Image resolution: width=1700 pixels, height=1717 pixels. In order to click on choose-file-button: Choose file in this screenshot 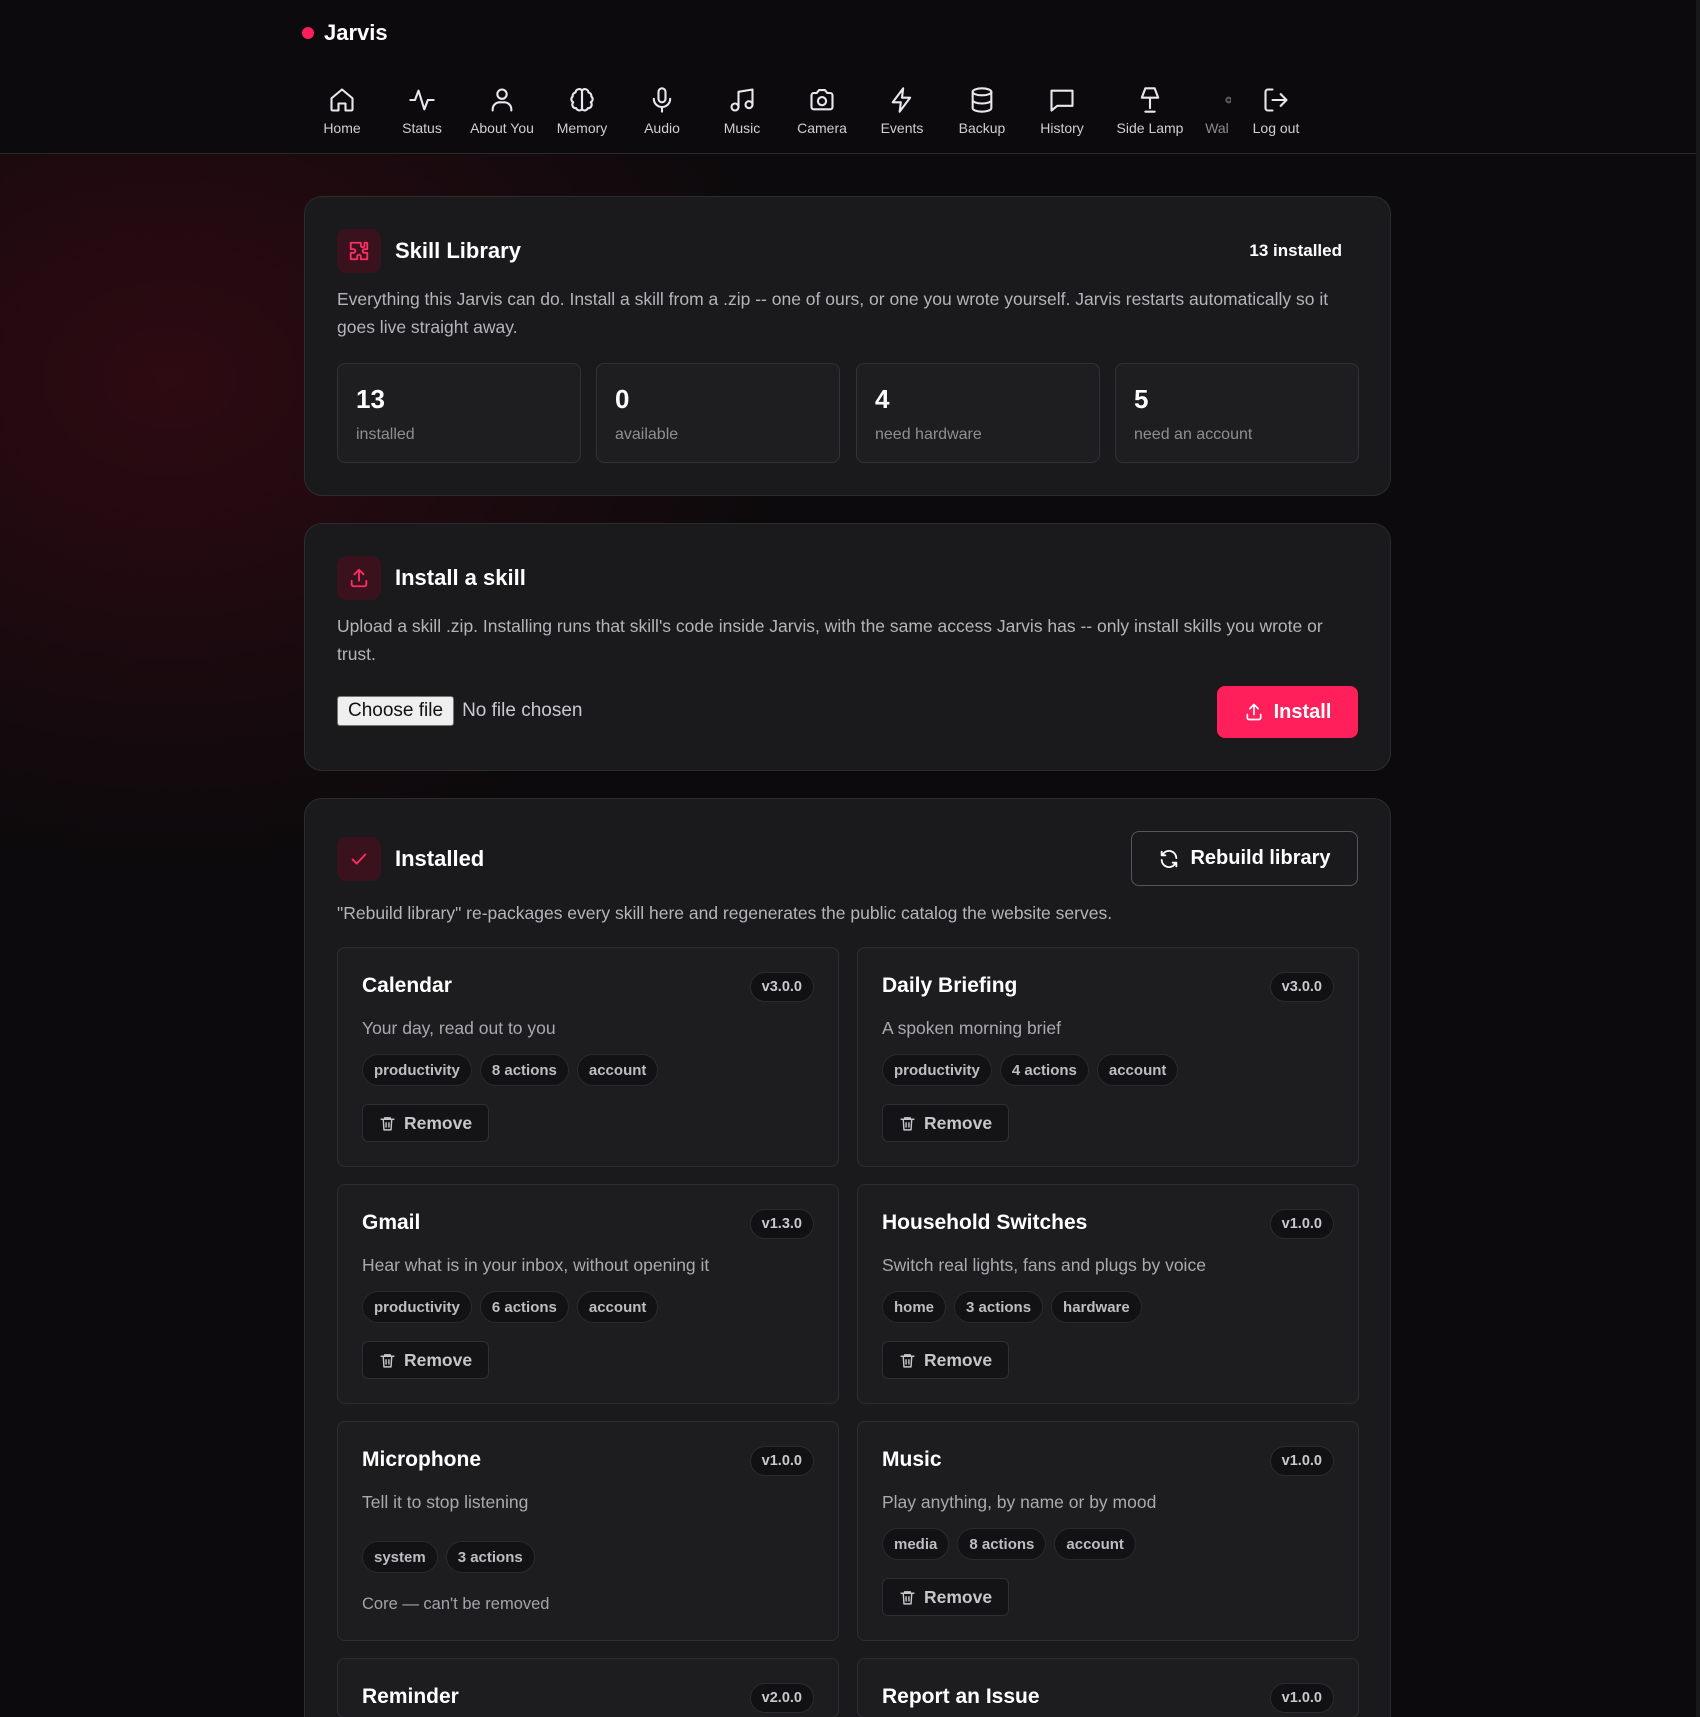, I will do `click(396, 711)`.